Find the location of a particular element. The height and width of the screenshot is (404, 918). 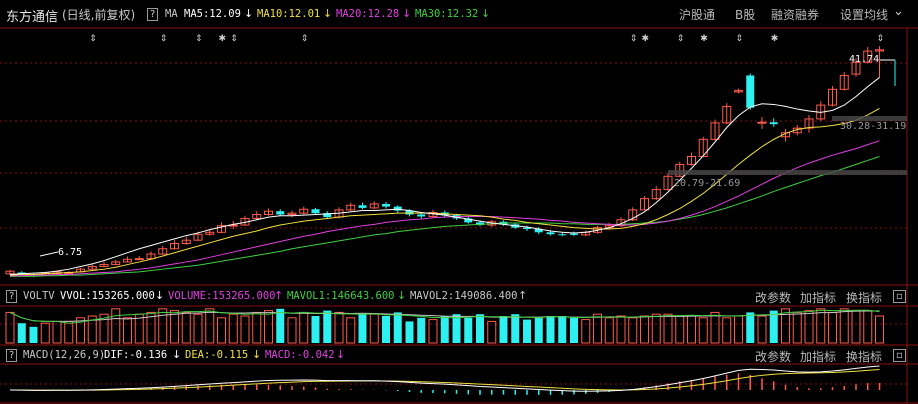

range-lower-label: 20.79-21.69 is located at coordinates (707, 183).